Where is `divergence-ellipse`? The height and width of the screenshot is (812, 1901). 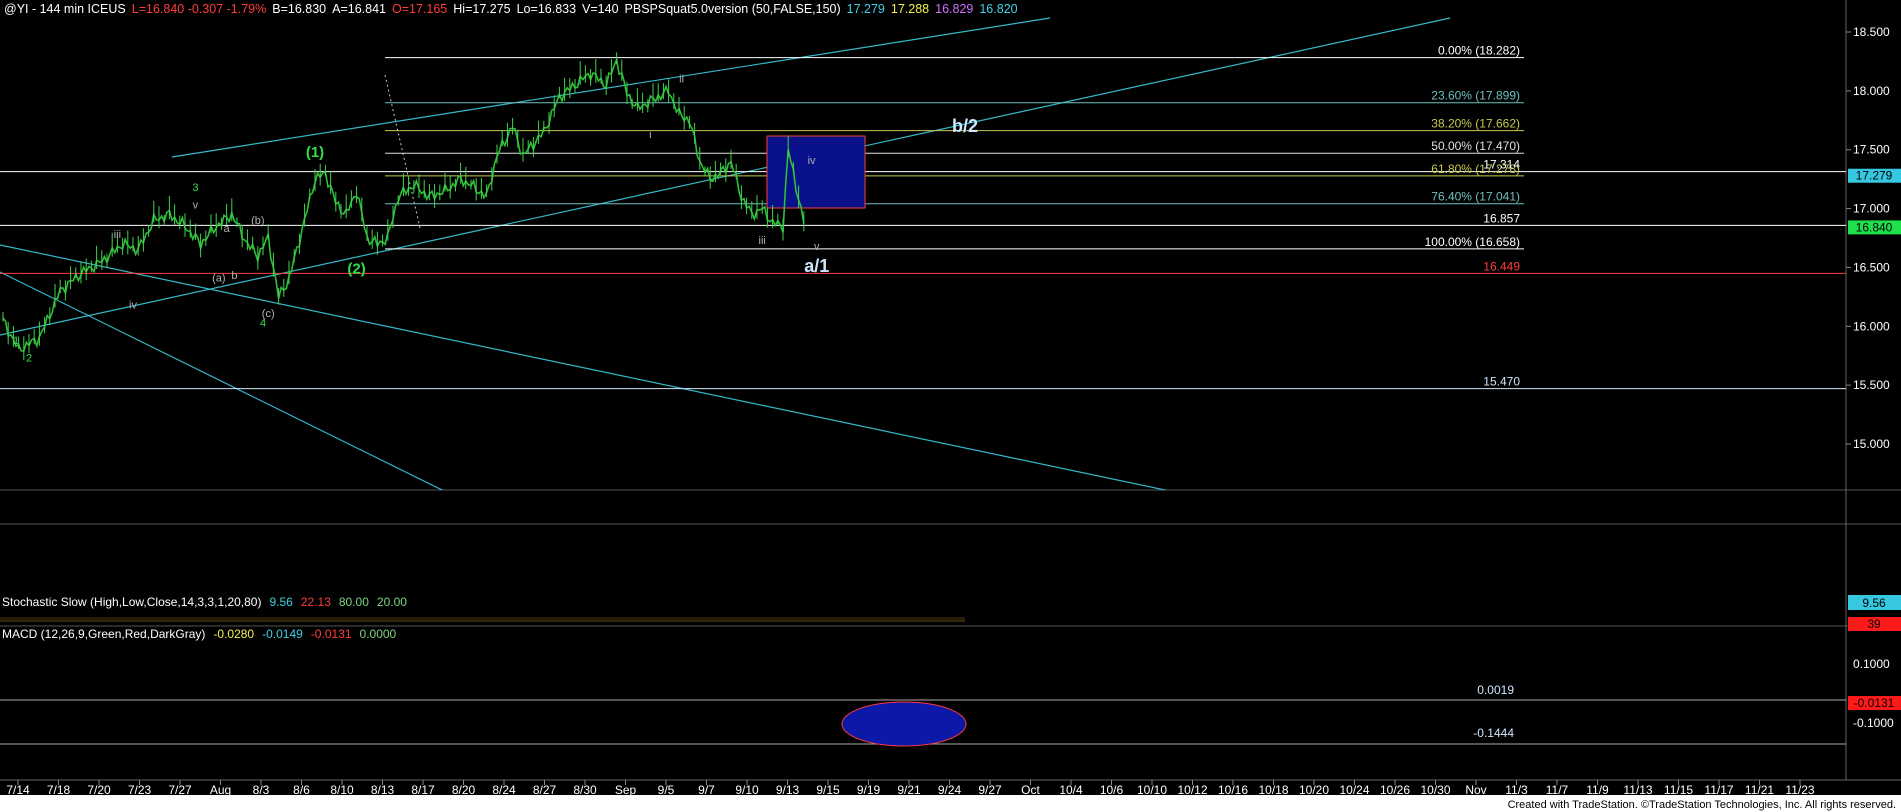 divergence-ellipse is located at coordinates (904, 724).